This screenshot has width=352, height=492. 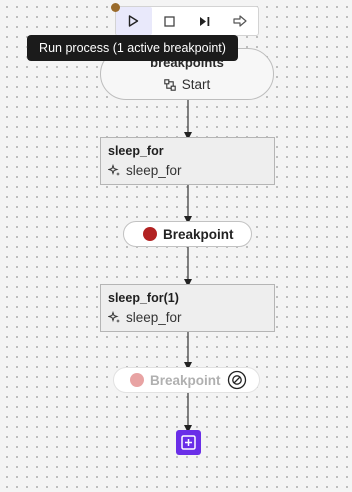 I want to click on add-step-button, so click(x=188, y=442).